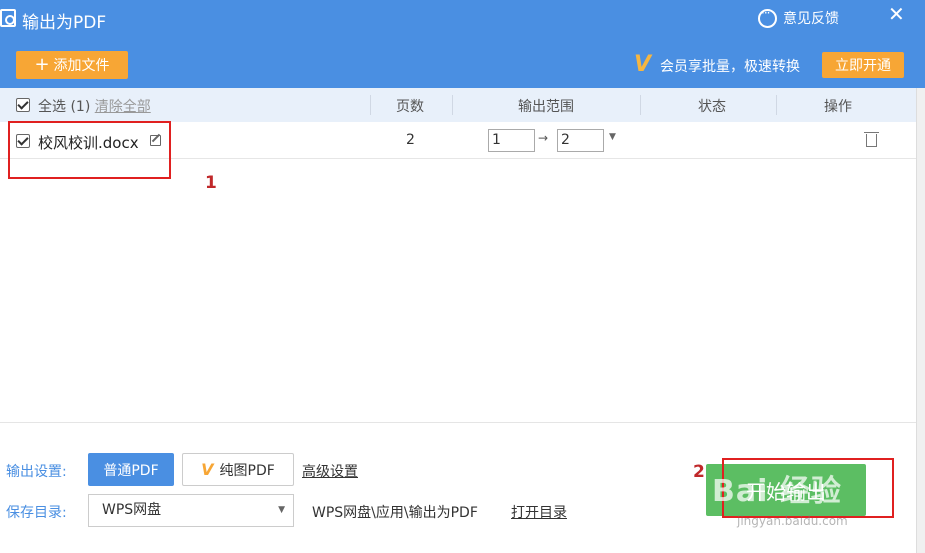 The height and width of the screenshot is (553, 925). I want to click on normal-pdf-button: 普通PDF, so click(131, 469).